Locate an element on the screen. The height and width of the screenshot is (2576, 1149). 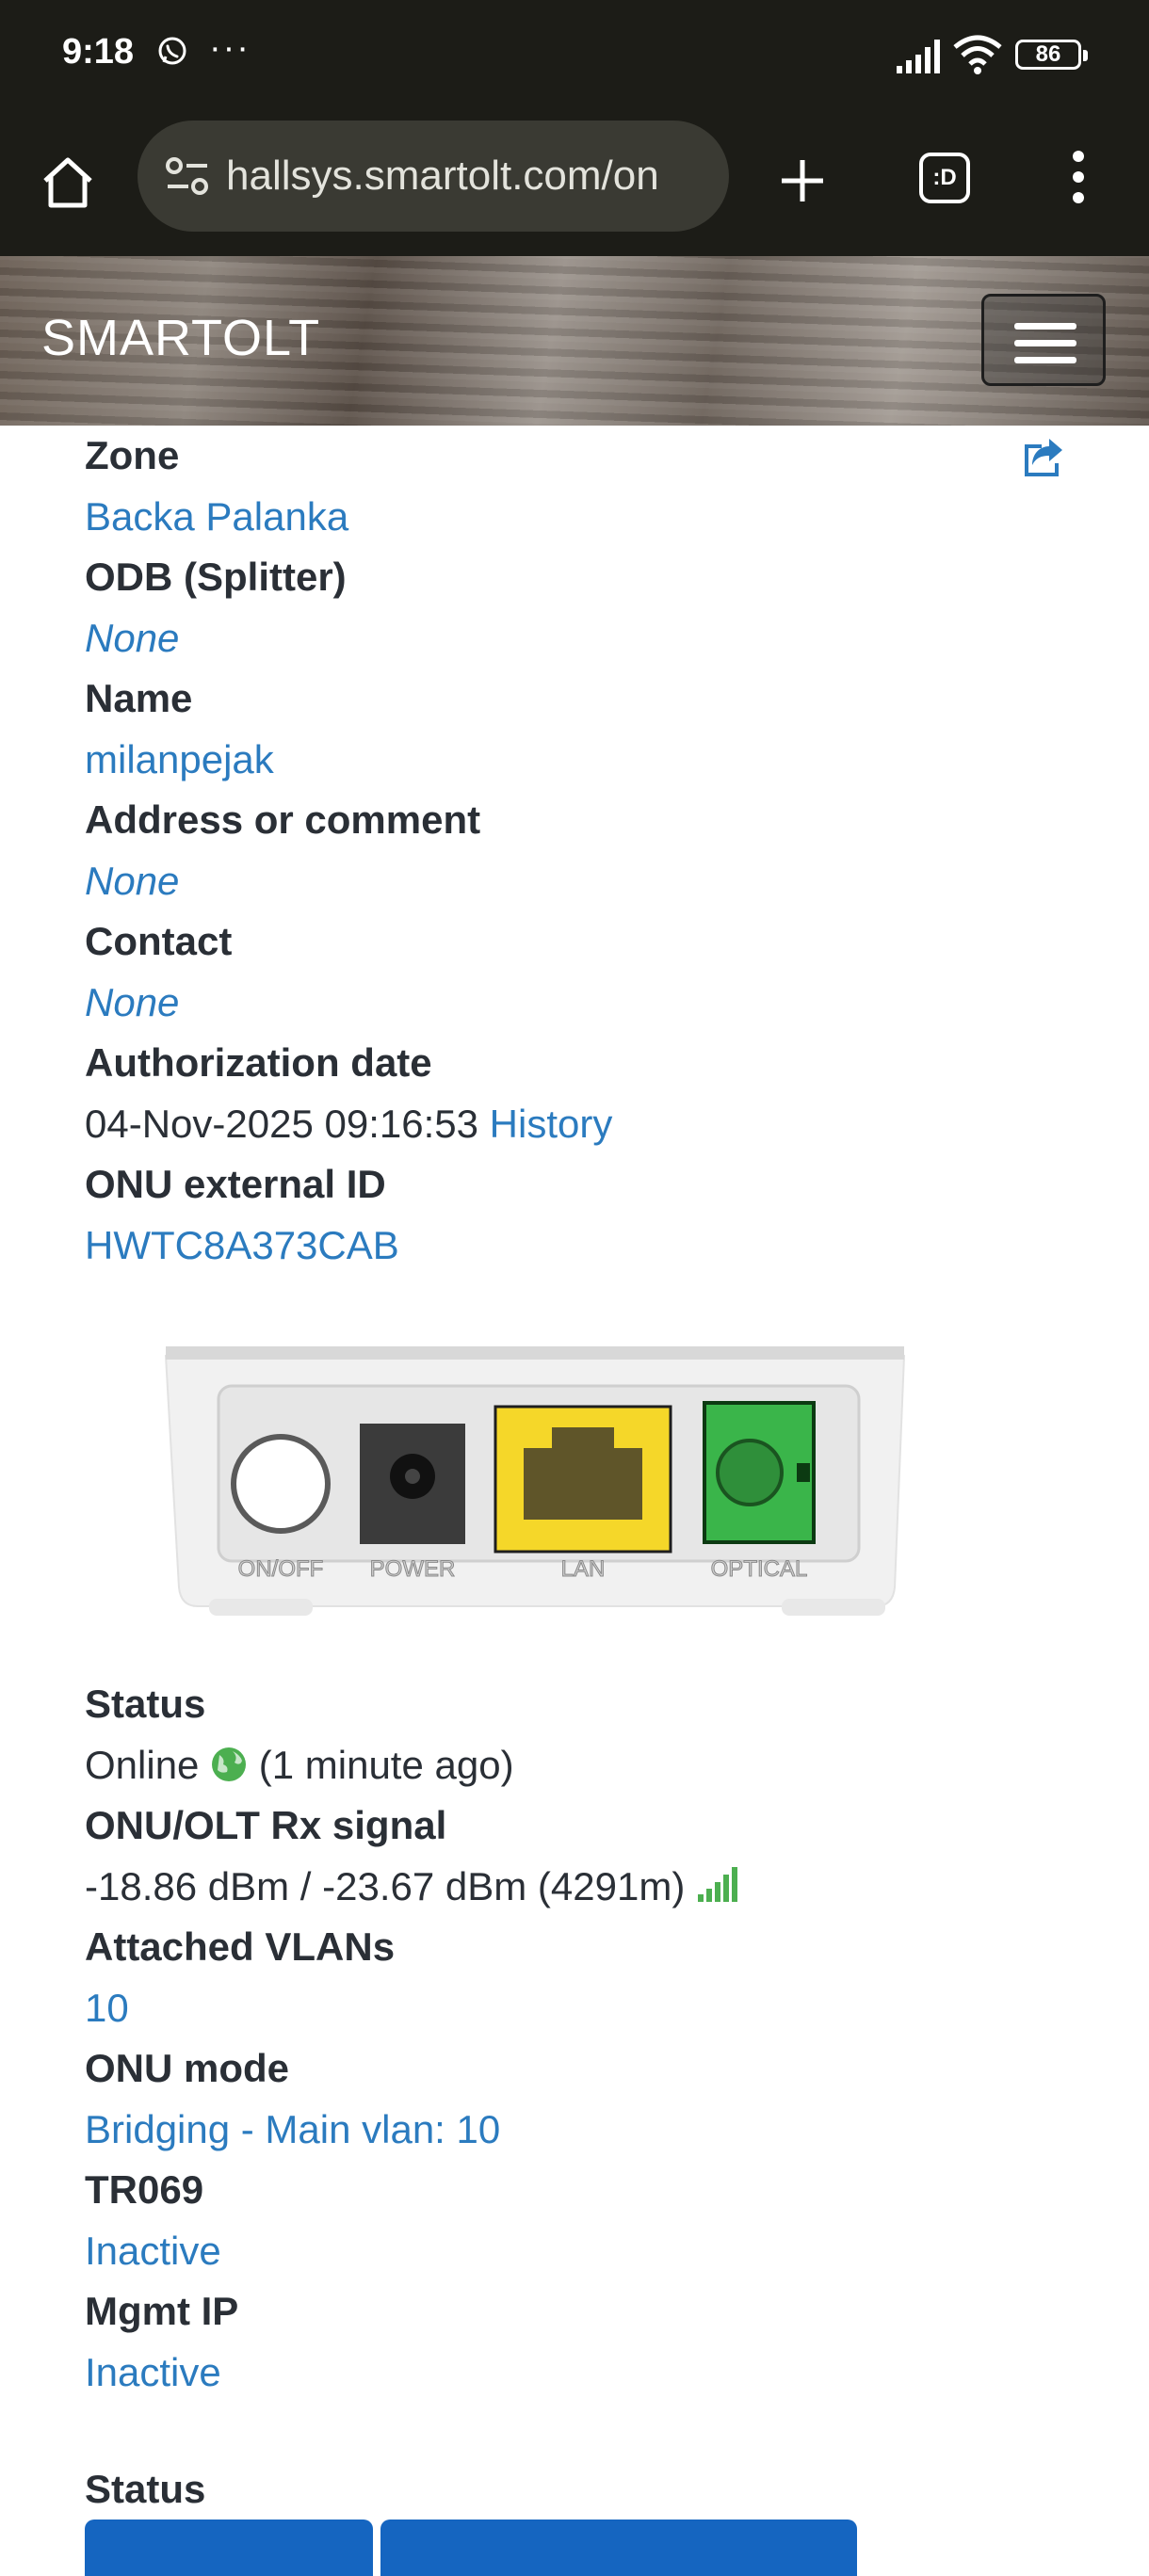
signal-bars-icon is located at coordinates (717, 1884).